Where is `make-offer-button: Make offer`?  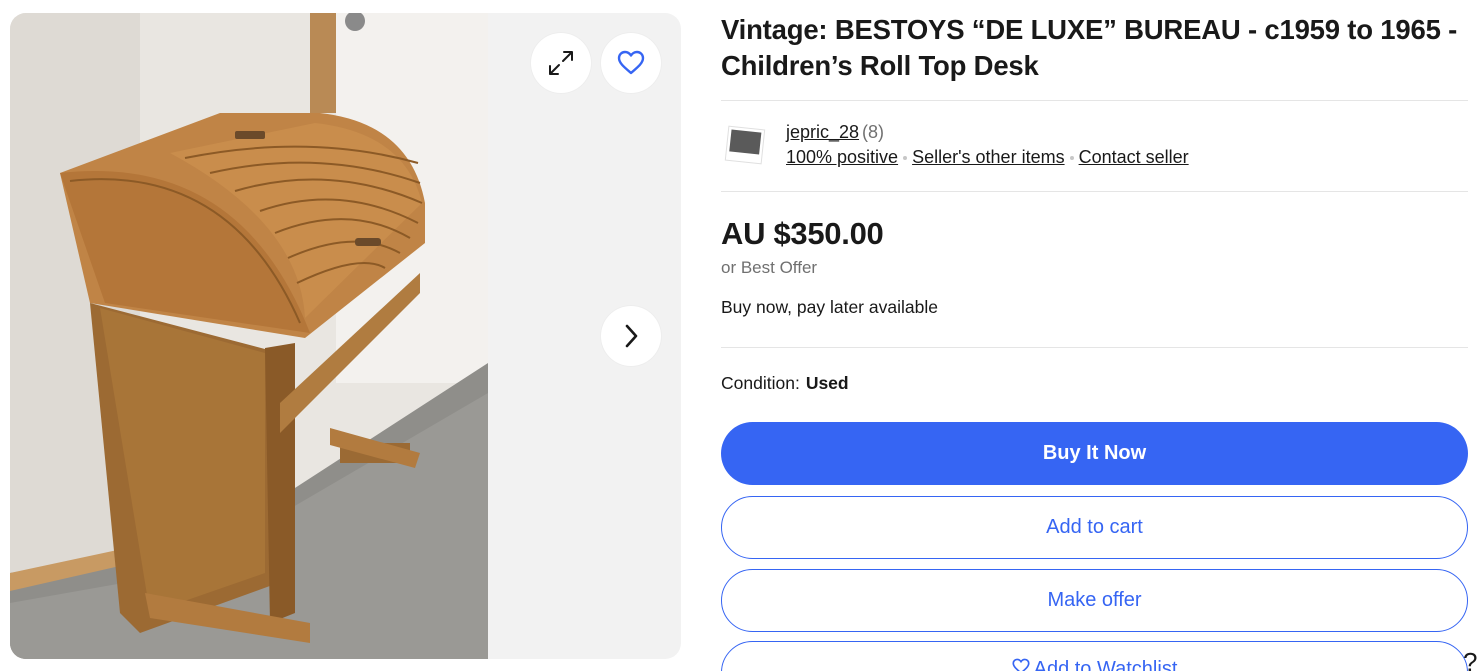
make-offer-button: Make offer is located at coordinates (1094, 600).